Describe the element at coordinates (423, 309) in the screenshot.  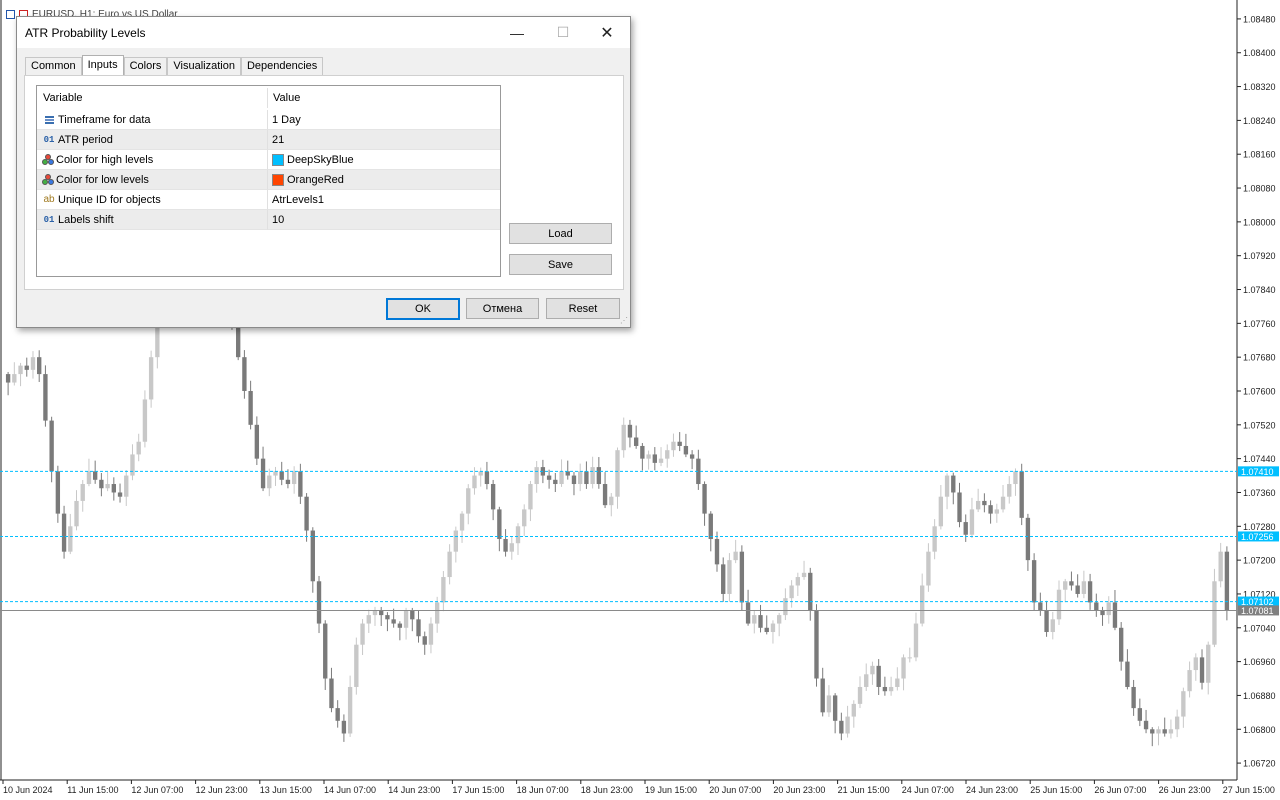
I see `ok-button: OK` at that location.